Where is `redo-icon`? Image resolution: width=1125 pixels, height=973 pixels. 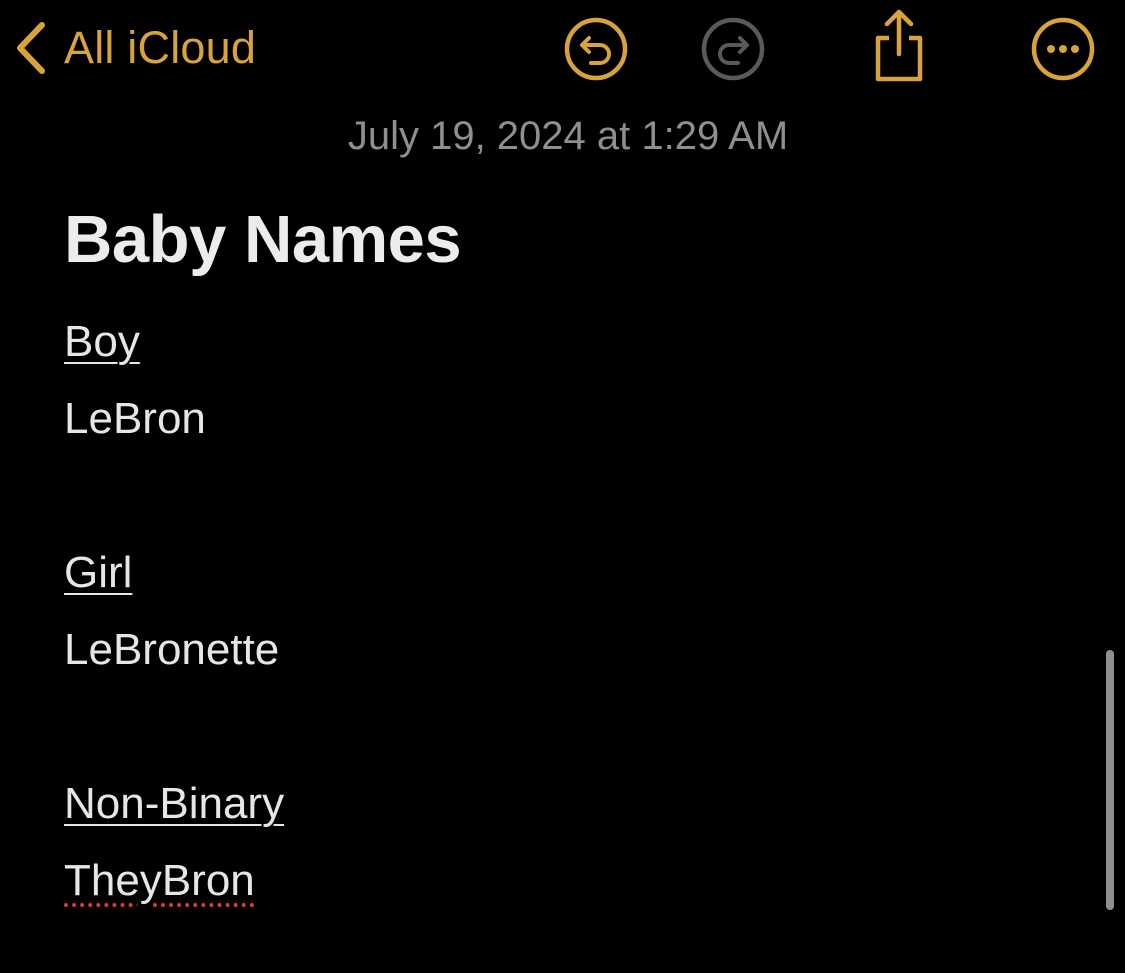
redo-icon is located at coordinates (733, 49).